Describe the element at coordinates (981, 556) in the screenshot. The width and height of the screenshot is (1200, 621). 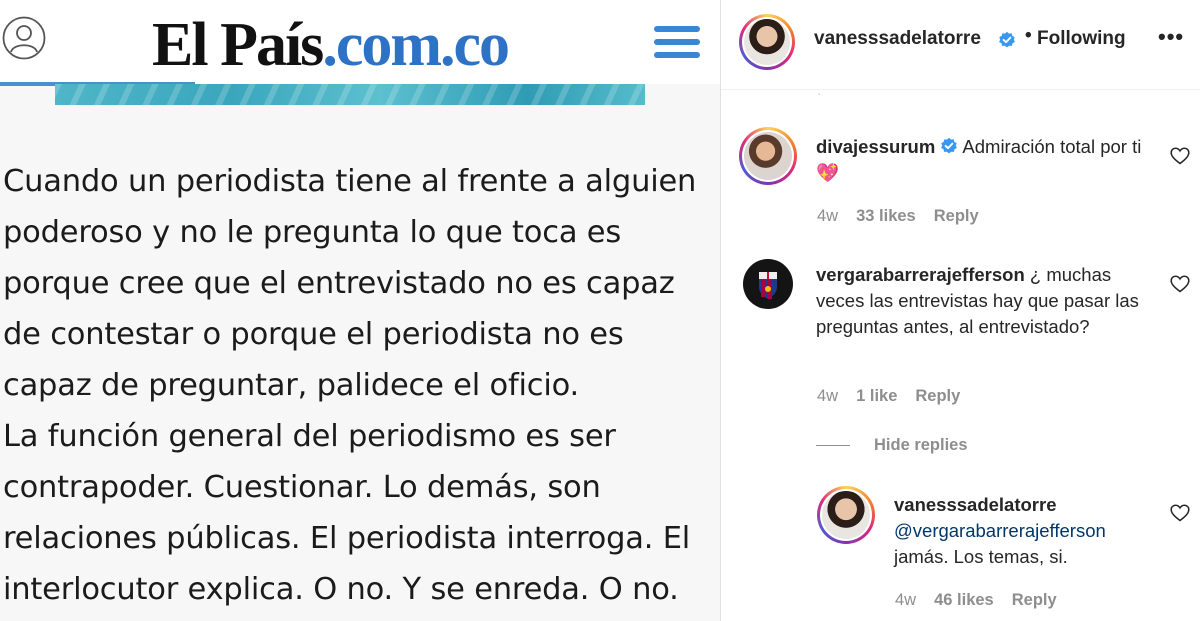
I see `comment-text: jamás. Los temas, si.` at that location.